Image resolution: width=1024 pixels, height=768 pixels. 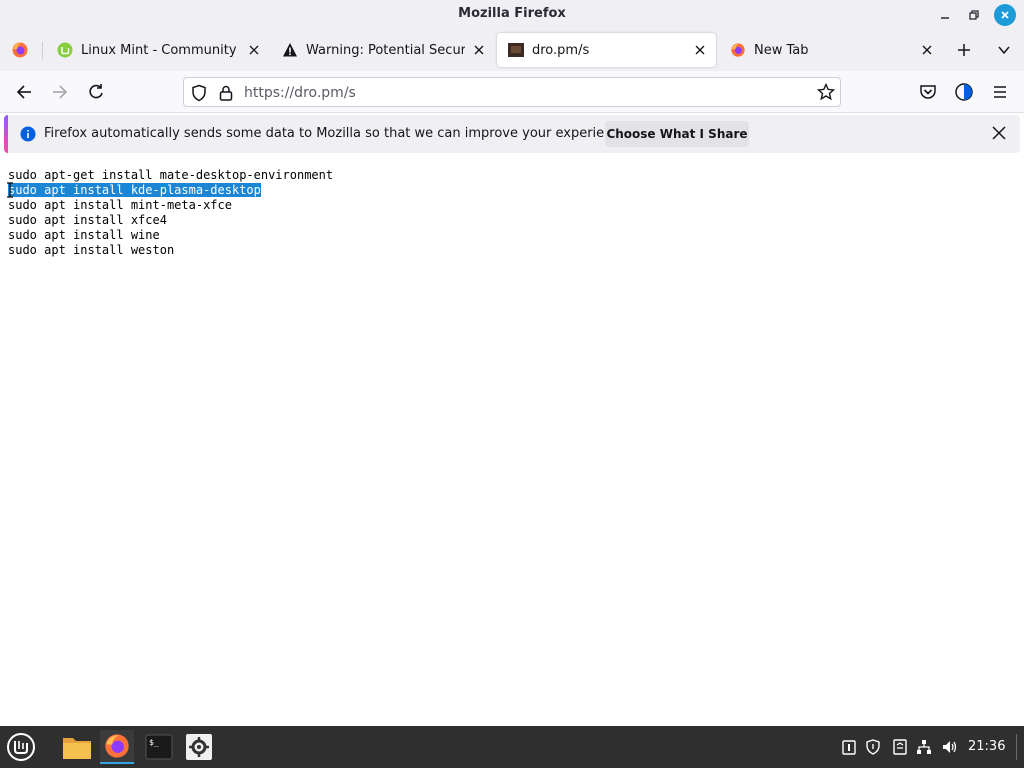 I want to click on choose-what-i-share-button: Choose What I Share, so click(x=677, y=134).